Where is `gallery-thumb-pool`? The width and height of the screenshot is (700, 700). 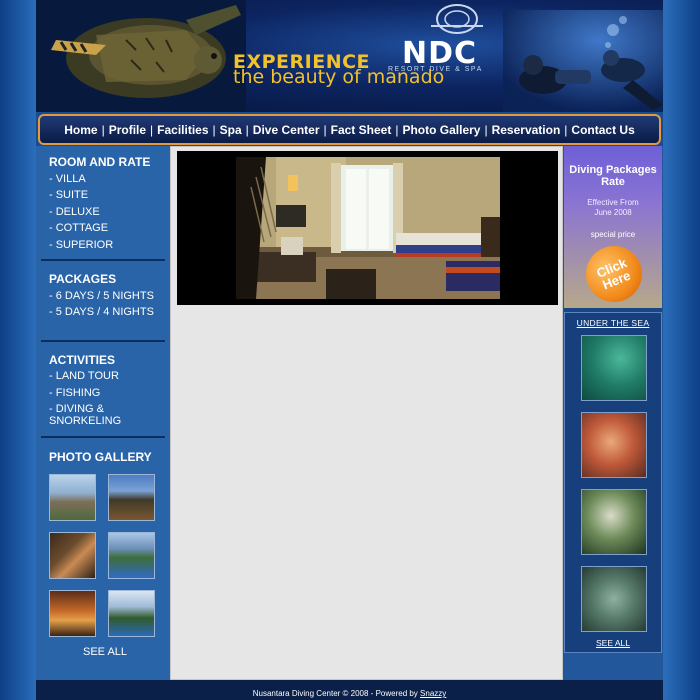 gallery-thumb-pool is located at coordinates (131, 555).